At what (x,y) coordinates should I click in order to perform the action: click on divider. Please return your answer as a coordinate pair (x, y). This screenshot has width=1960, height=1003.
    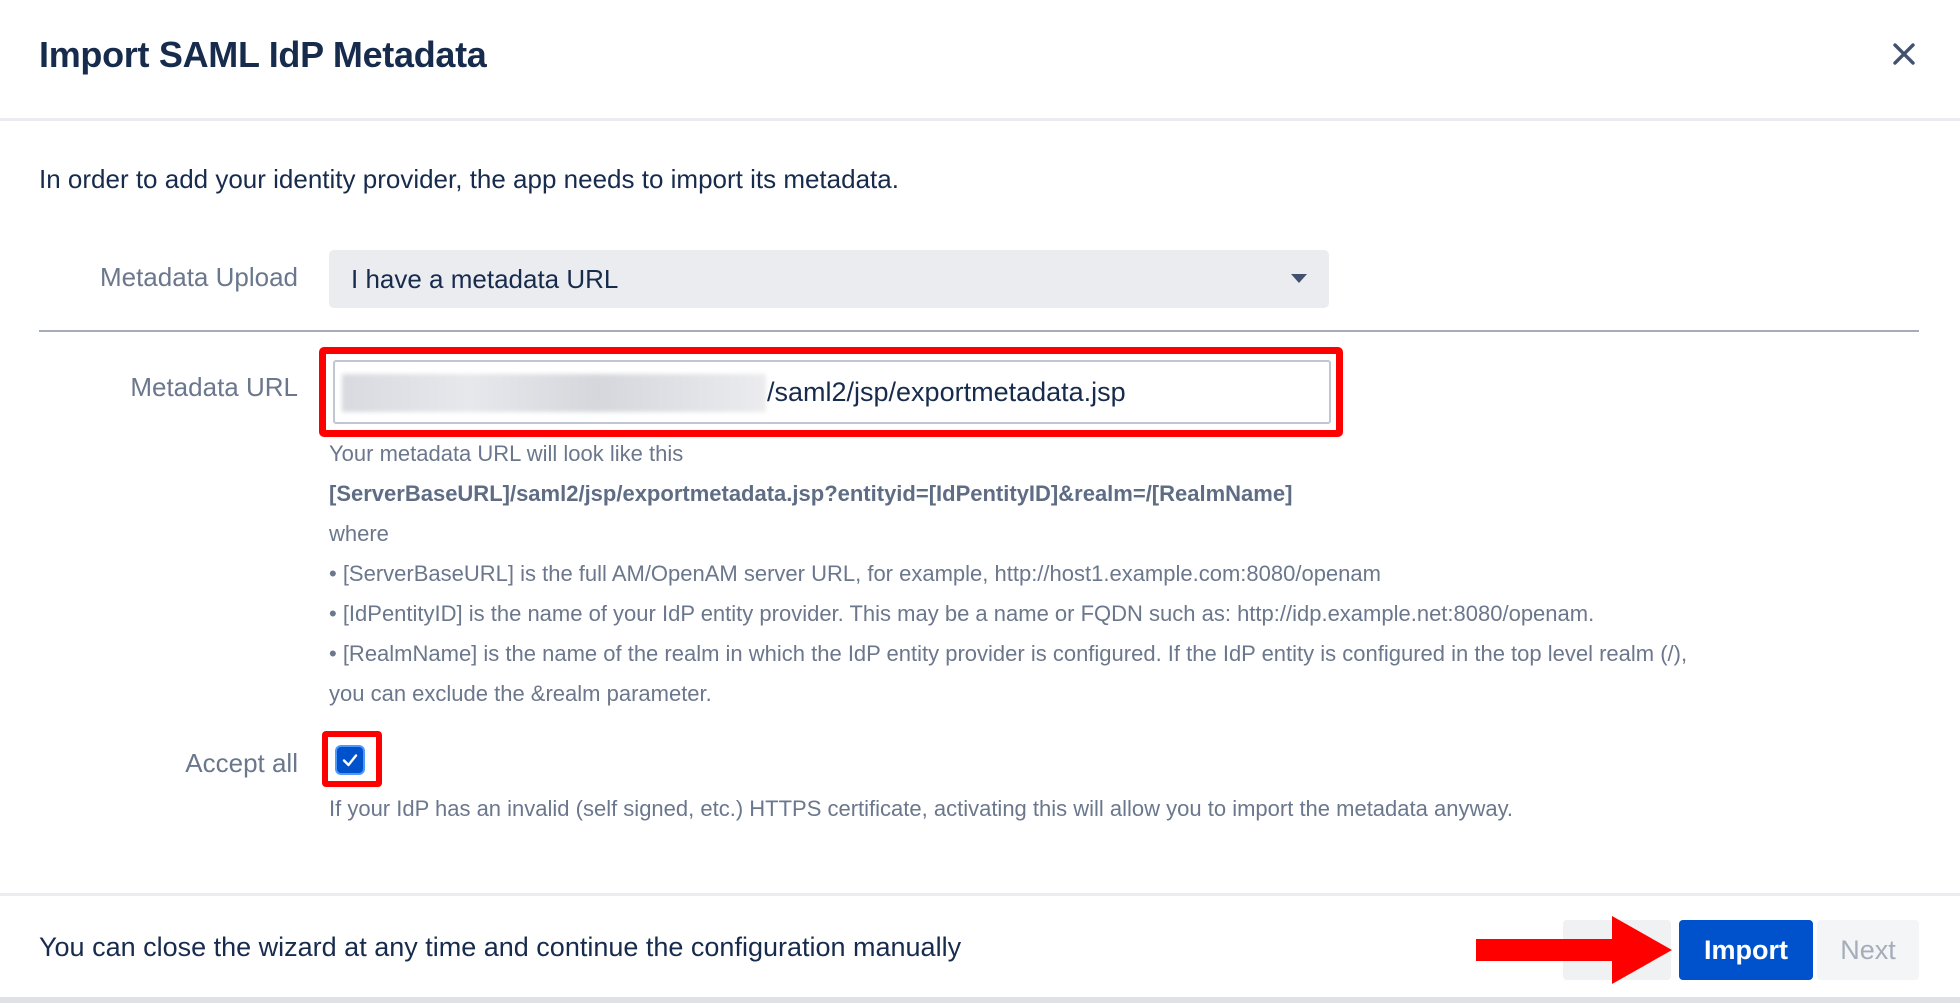
    Looking at the image, I should click on (979, 331).